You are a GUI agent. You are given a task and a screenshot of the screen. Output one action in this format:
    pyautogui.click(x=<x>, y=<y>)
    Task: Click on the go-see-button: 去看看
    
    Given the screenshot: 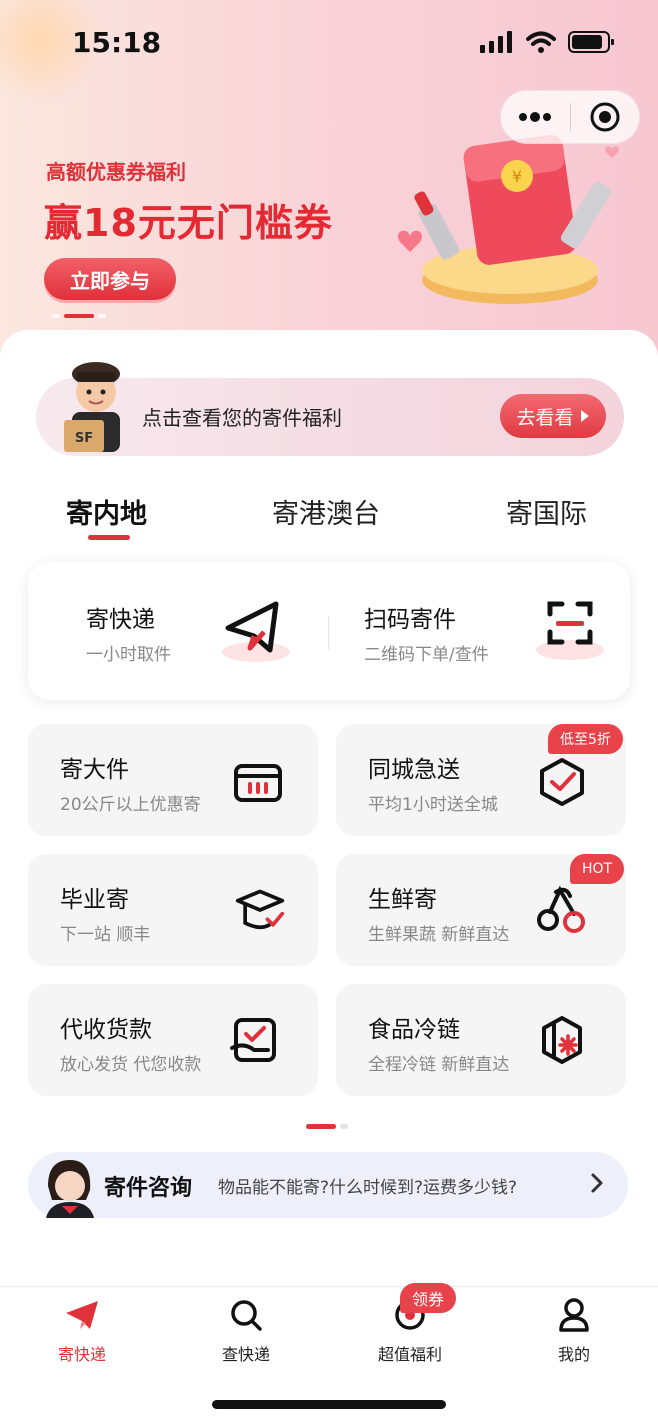 What is the action you would take?
    pyautogui.click(x=553, y=416)
    